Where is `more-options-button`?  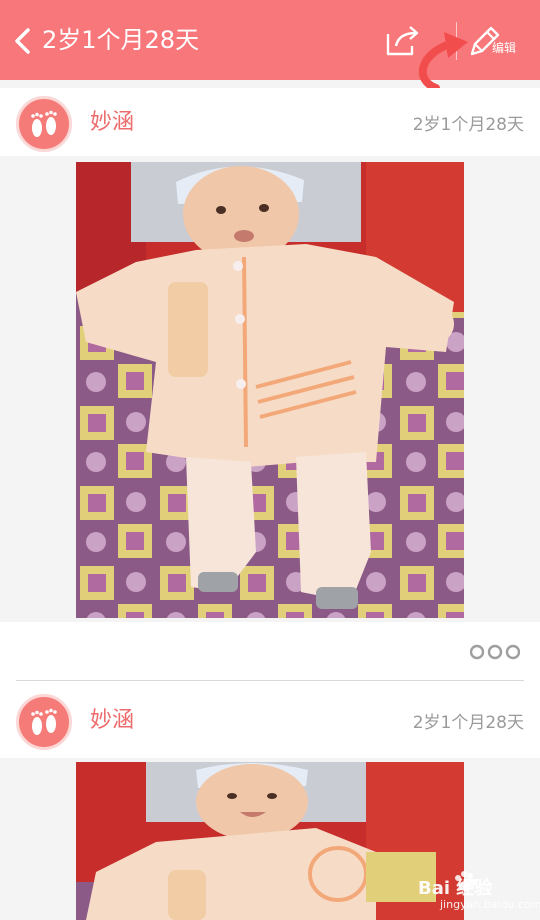 more-options-button is located at coordinates (495, 652).